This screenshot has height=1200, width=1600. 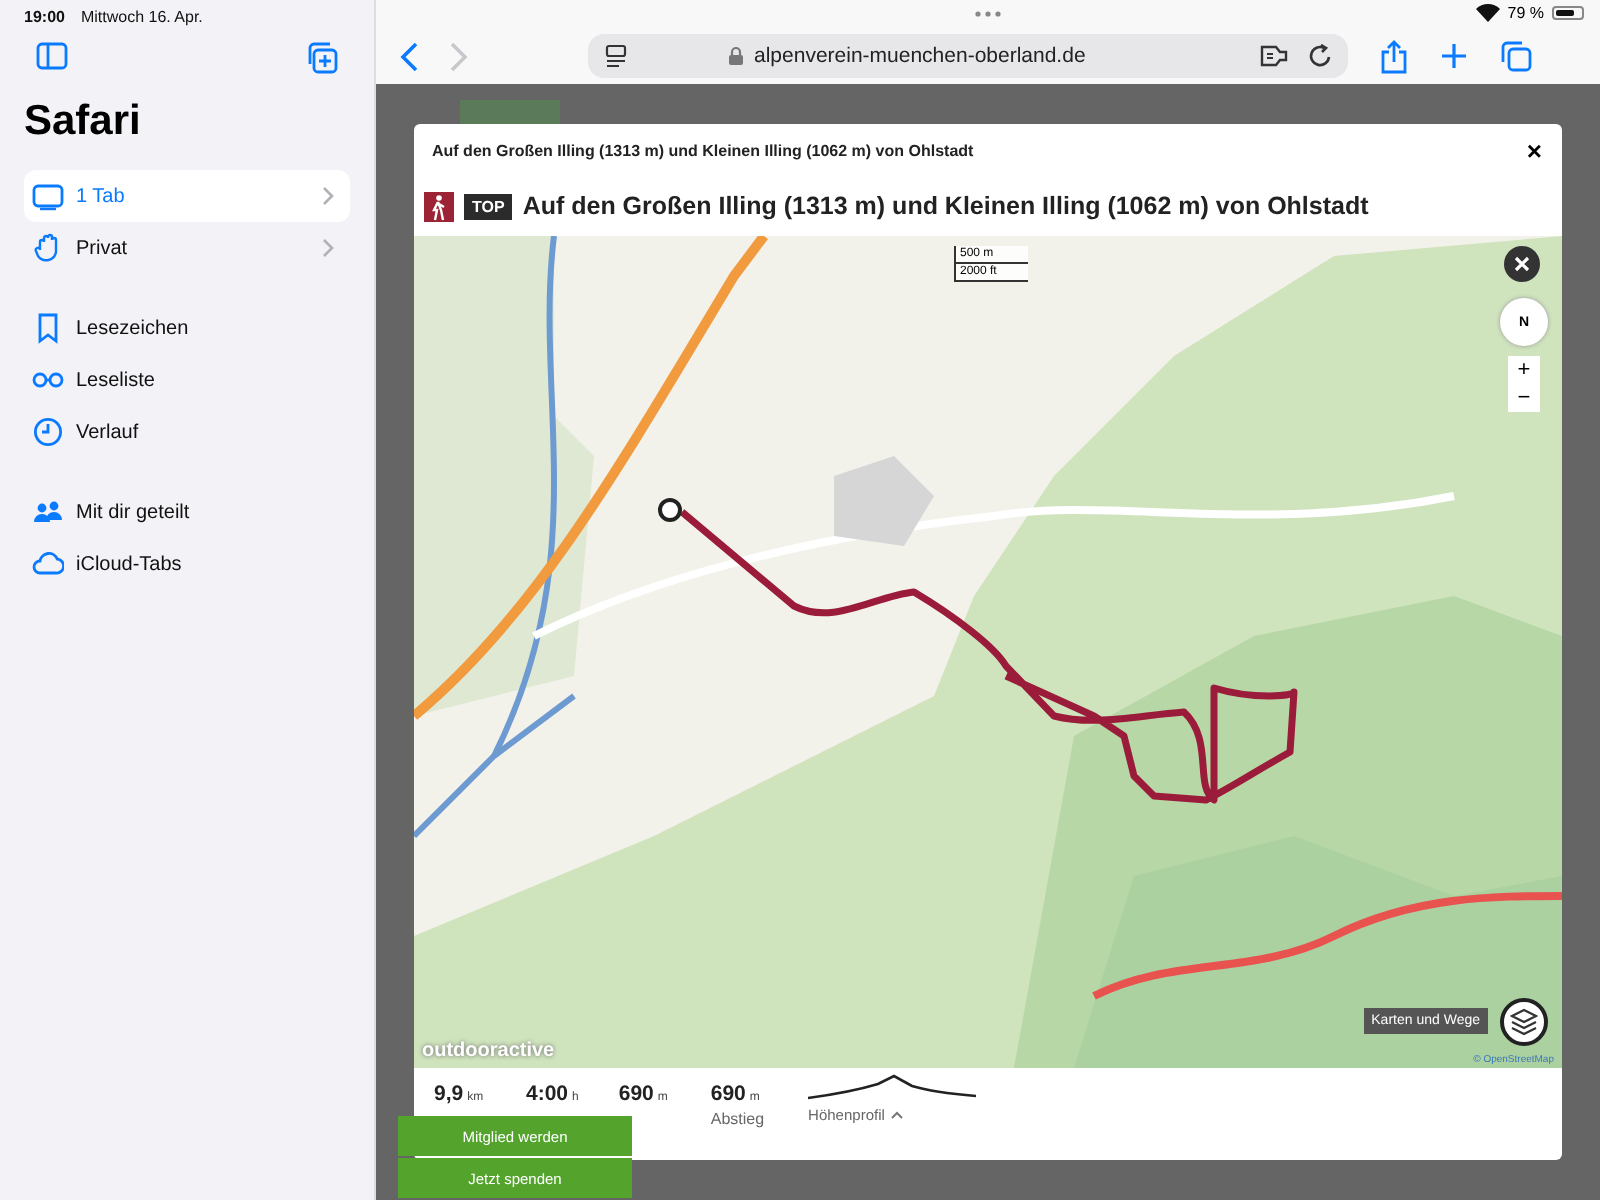 I want to click on layers-icon, so click(x=1524, y=1022).